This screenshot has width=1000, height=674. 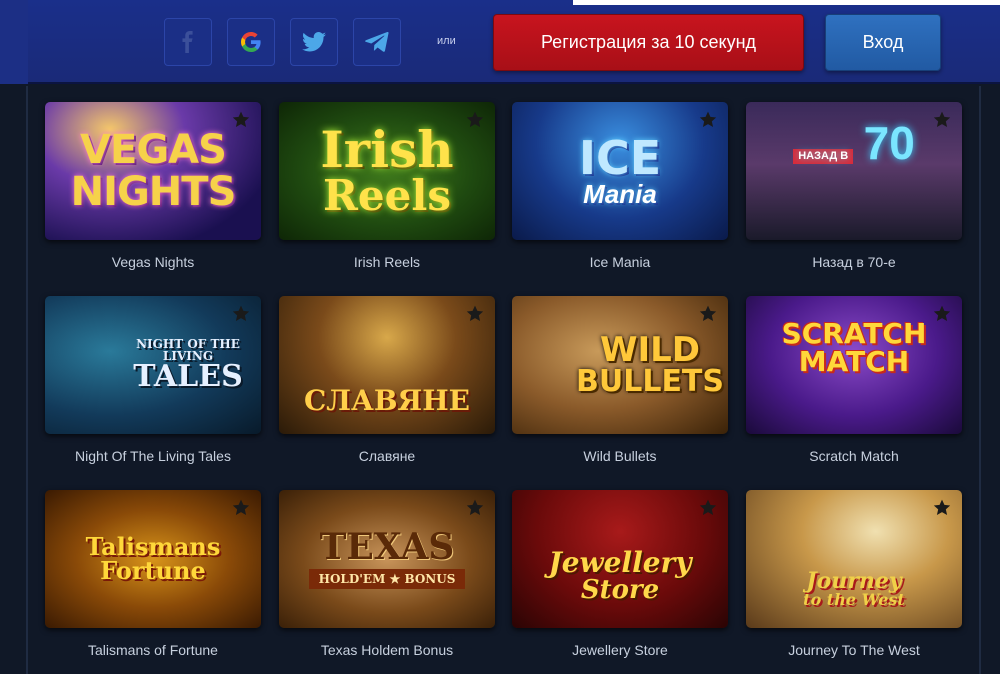 I want to click on game-title: Vegas Nights, so click(x=153, y=262).